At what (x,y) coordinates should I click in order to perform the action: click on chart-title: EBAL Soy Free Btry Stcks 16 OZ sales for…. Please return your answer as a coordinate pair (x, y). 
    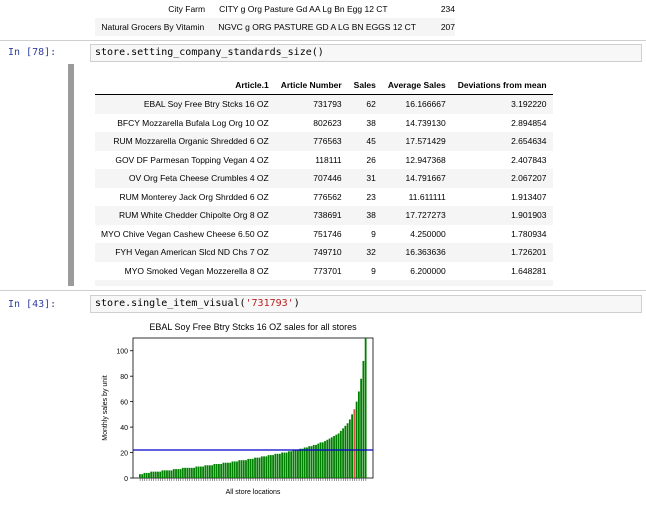
    Looking at the image, I should click on (253, 327).